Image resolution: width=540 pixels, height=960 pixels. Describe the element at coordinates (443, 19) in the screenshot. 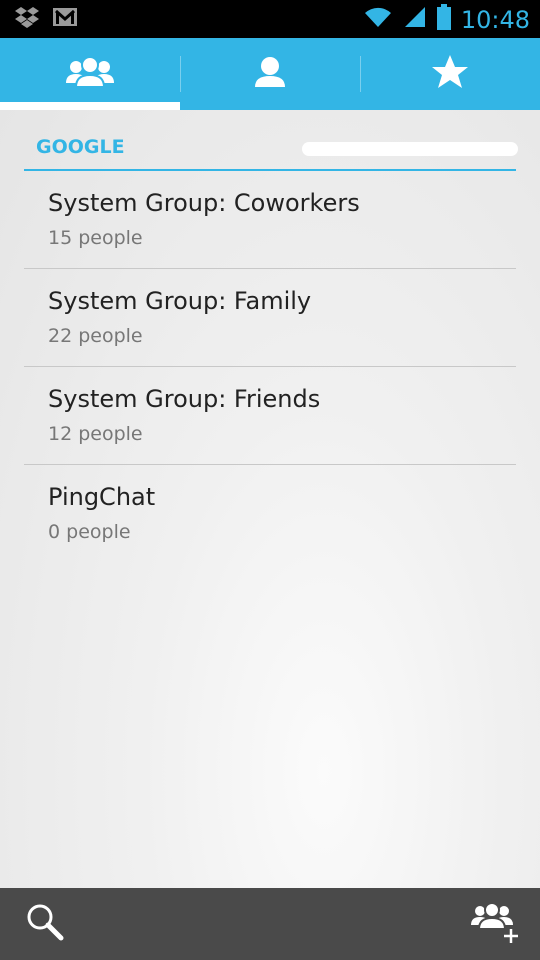

I see `battery-icon` at that location.